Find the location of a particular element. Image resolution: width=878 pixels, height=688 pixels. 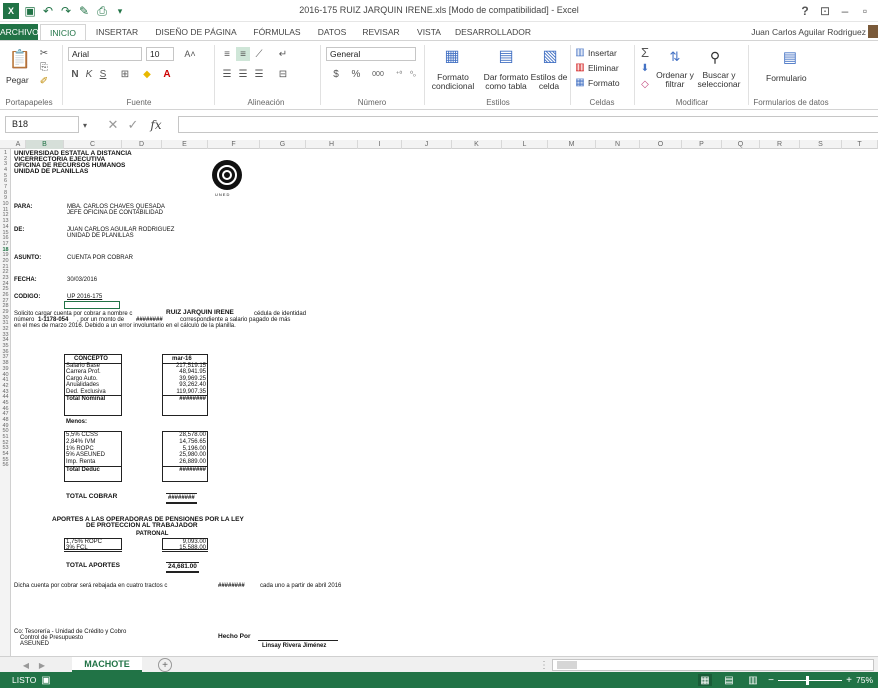

sort-filter-icon: ⇅ is located at coordinates (675, 57).